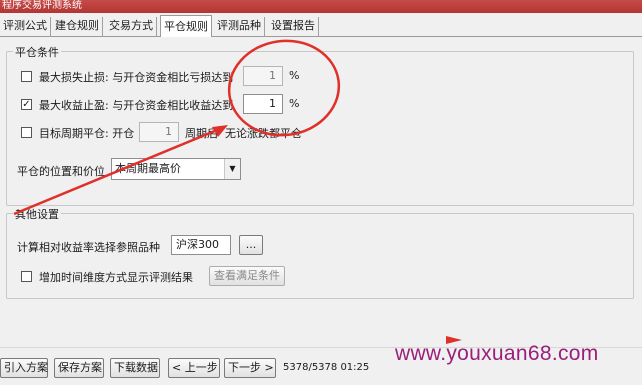 Image resolution: width=642 pixels, height=385 pixels. I want to click on close-conditions-legend: 平仓条件, so click(37, 52).